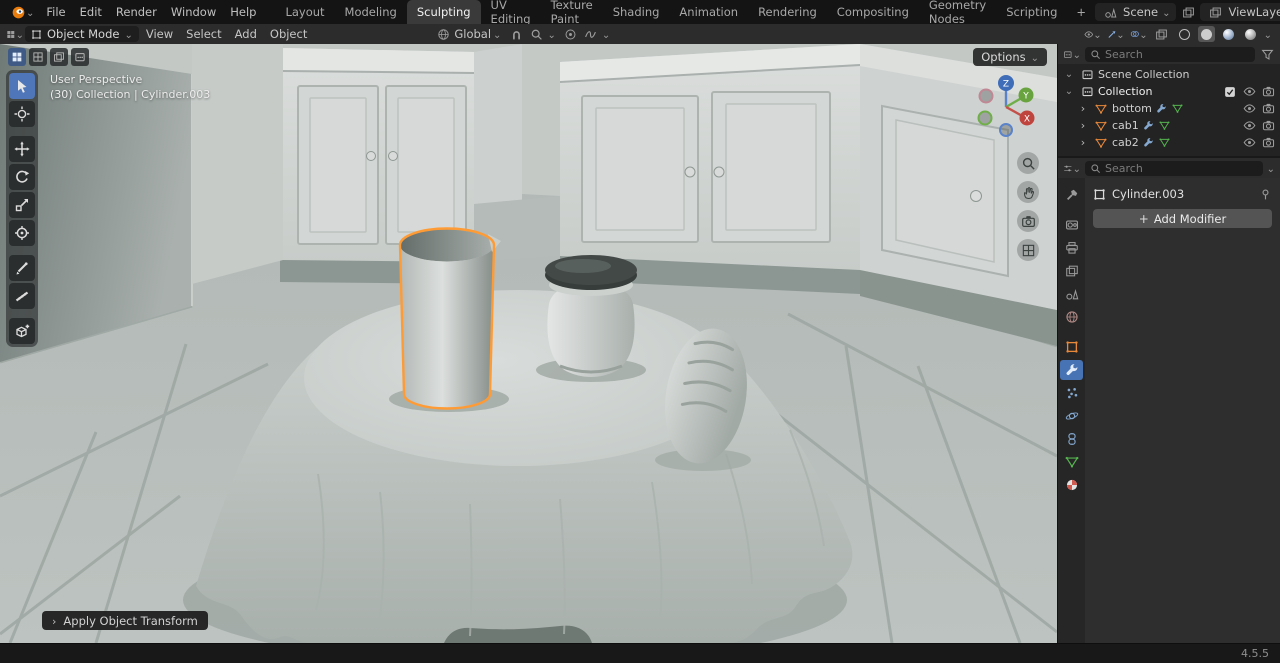 This screenshot has height=663, width=1280. Describe the element at coordinates (536, 34) in the screenshot. I see `snap-settings` at that location.